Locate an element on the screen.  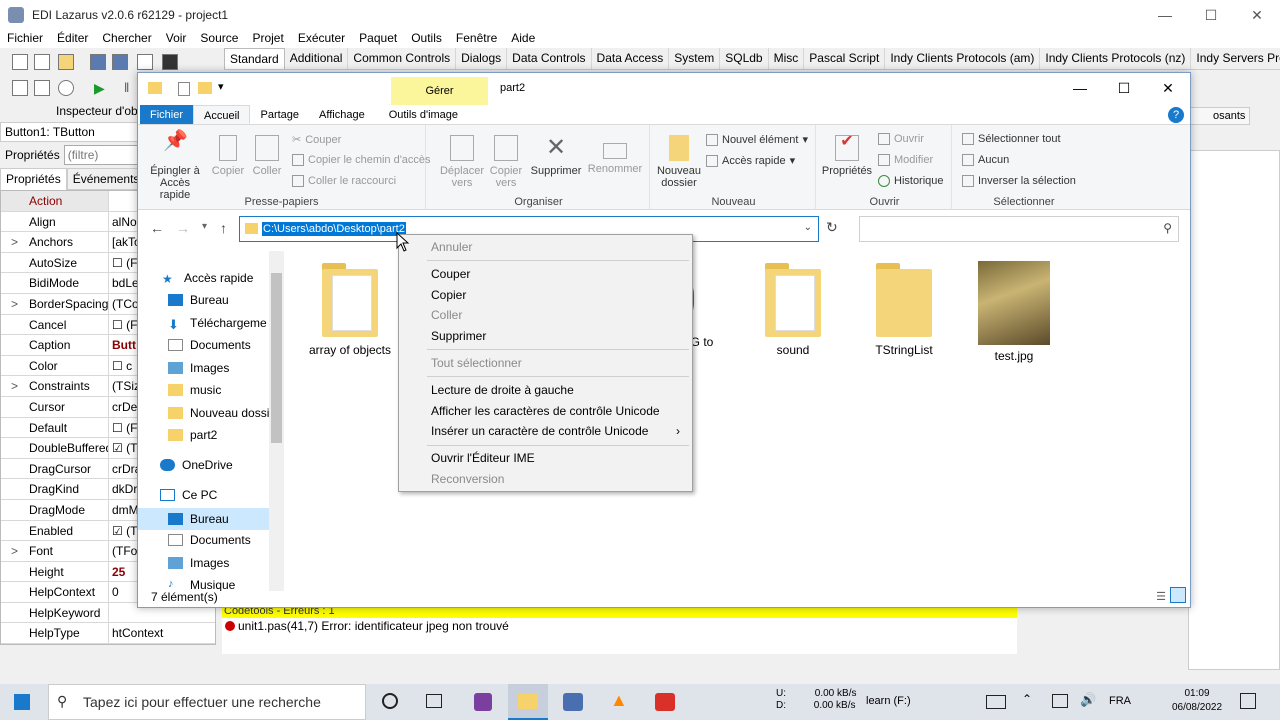
customize-qa-icon: ▾ is located at coordinates (221, 86).